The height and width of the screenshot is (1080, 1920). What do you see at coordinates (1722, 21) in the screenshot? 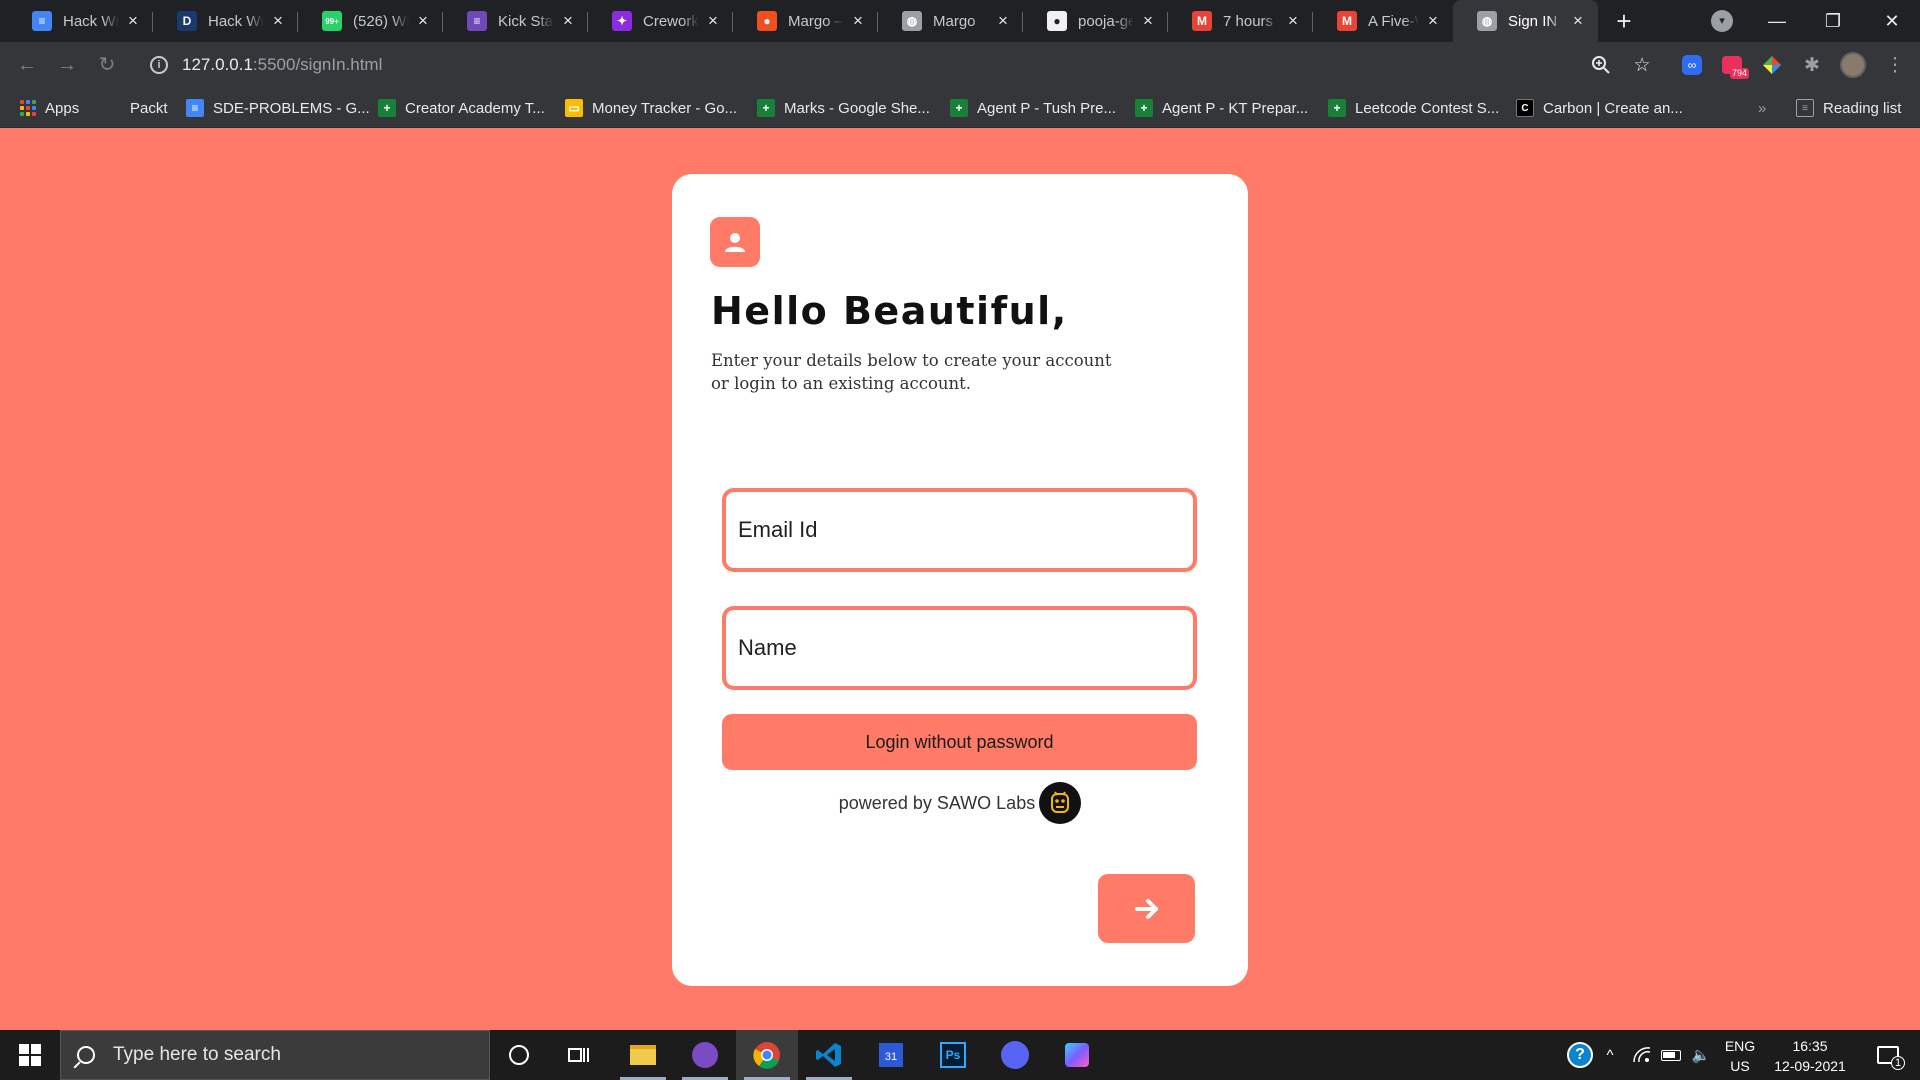
I see `tab-search-icon: ▾` at bounding box center [1722, 21].